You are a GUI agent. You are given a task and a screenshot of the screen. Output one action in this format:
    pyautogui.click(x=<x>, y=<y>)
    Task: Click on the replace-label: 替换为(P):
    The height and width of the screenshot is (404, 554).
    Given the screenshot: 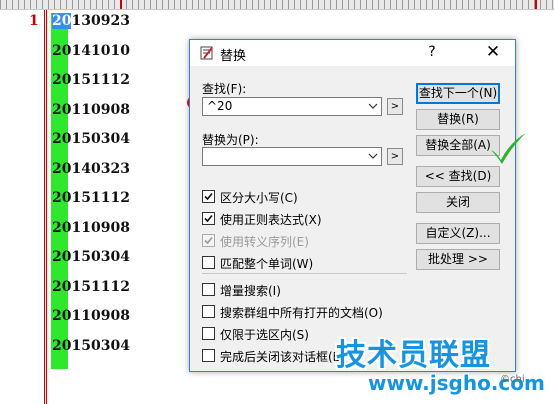 What is the action you would take?
    pyautogui.click(x=230, y=140)
    